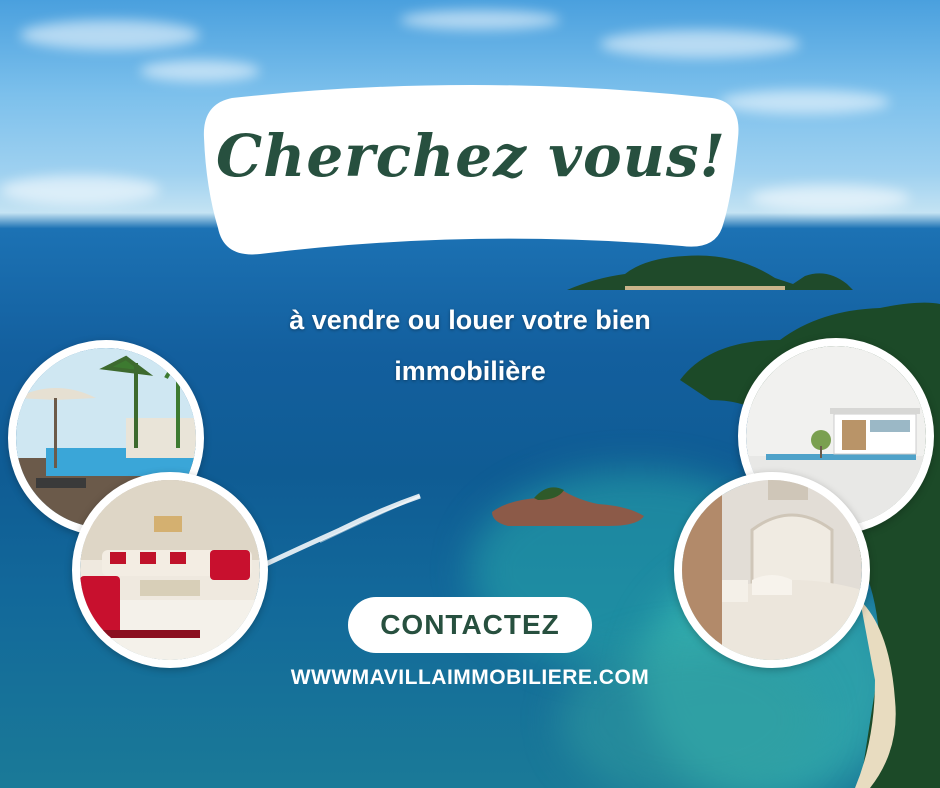 This screenshot has height=788, width=940. Describe the element at coordinates (170, 570) in the screenshot. I see `photo-living-room` at that location.